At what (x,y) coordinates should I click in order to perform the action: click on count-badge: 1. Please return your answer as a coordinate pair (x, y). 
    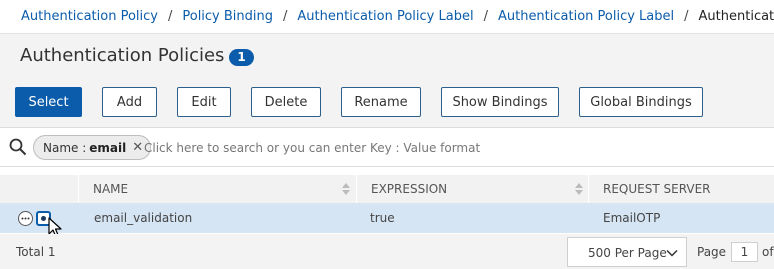
    Looking at the image, I should click on (241, 57).